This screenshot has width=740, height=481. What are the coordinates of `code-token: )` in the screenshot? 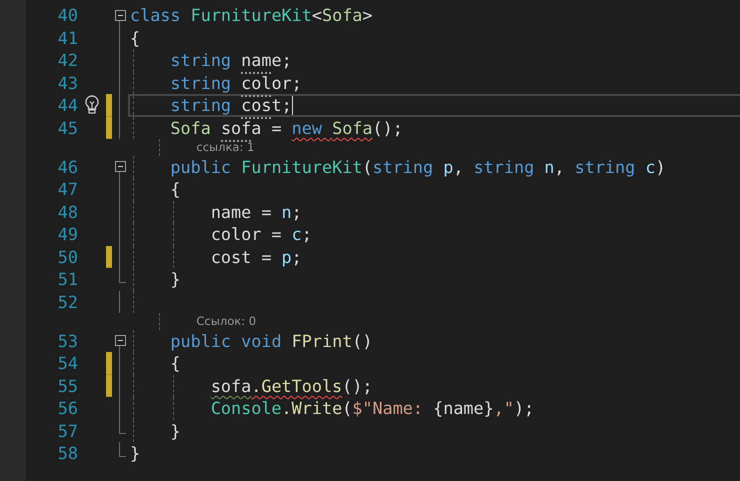 It's located at (660, 166).